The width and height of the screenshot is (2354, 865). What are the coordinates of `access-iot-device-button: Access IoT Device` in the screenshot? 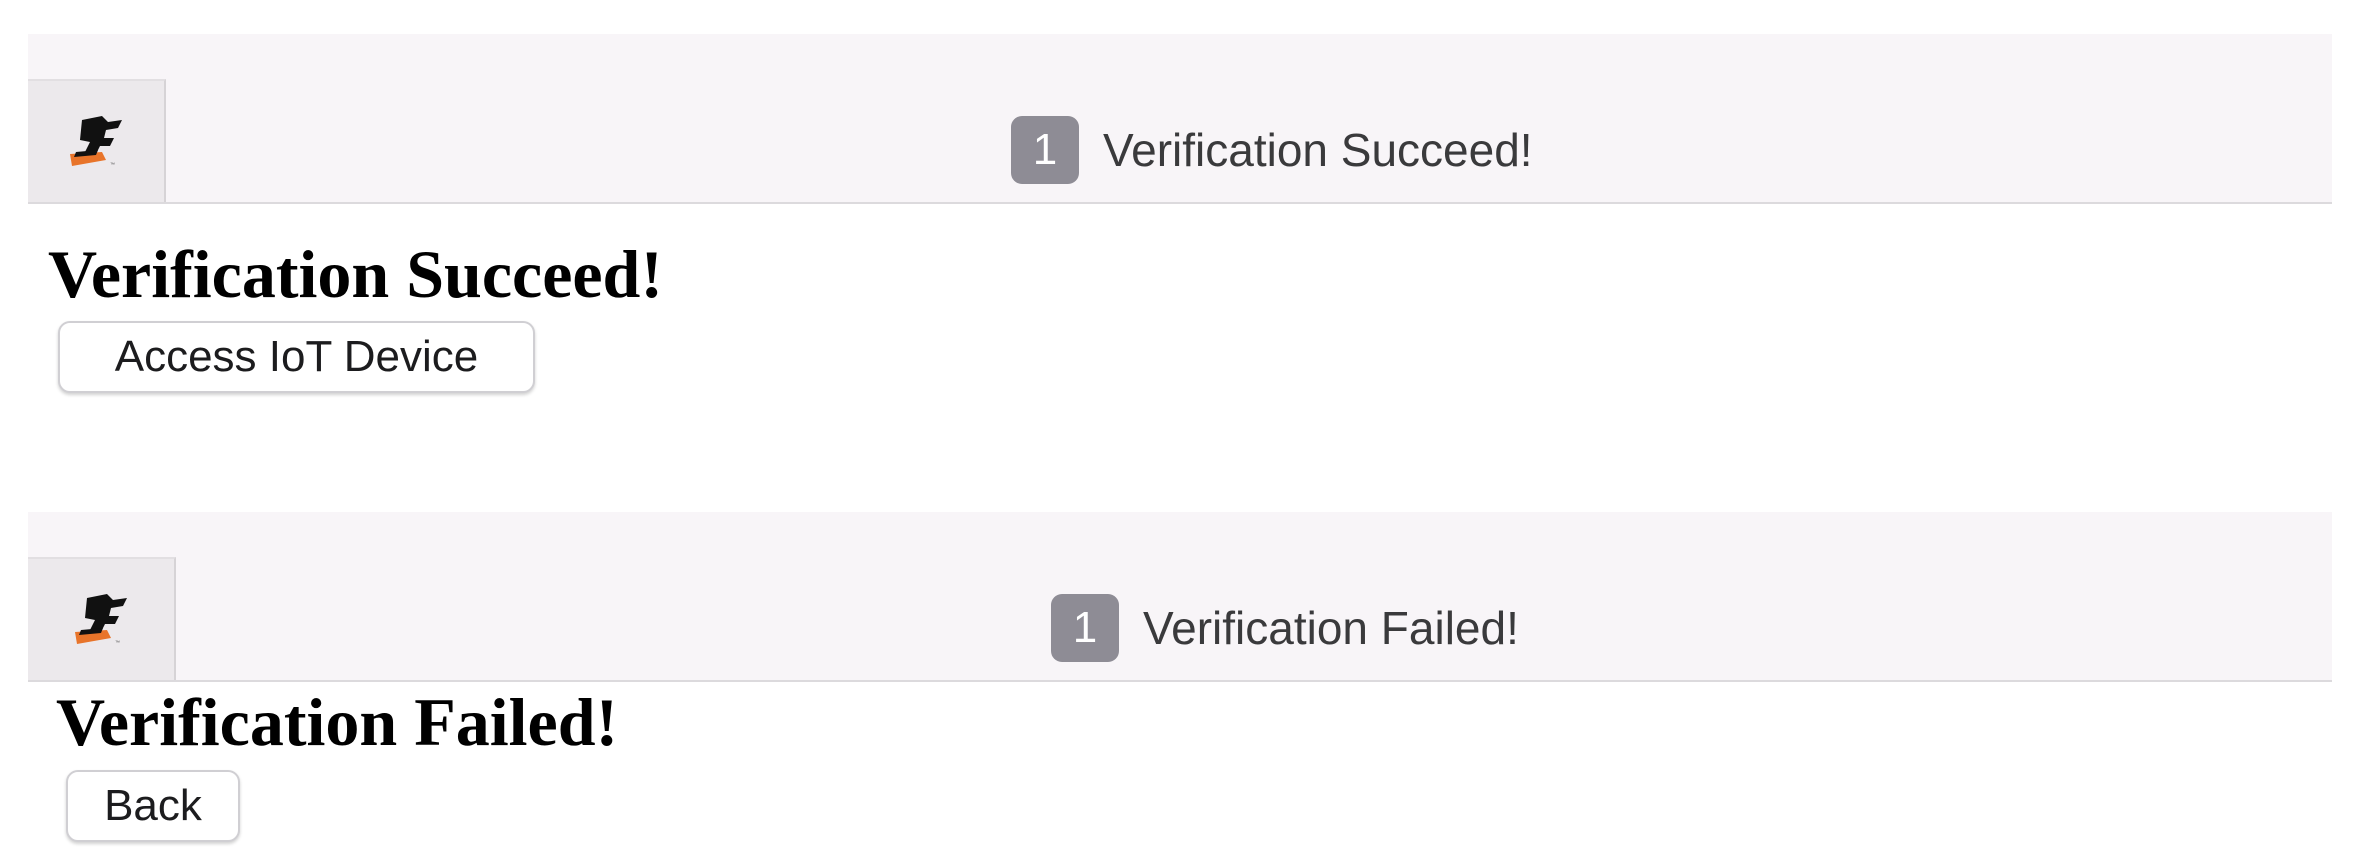 It's located at (296, 357).